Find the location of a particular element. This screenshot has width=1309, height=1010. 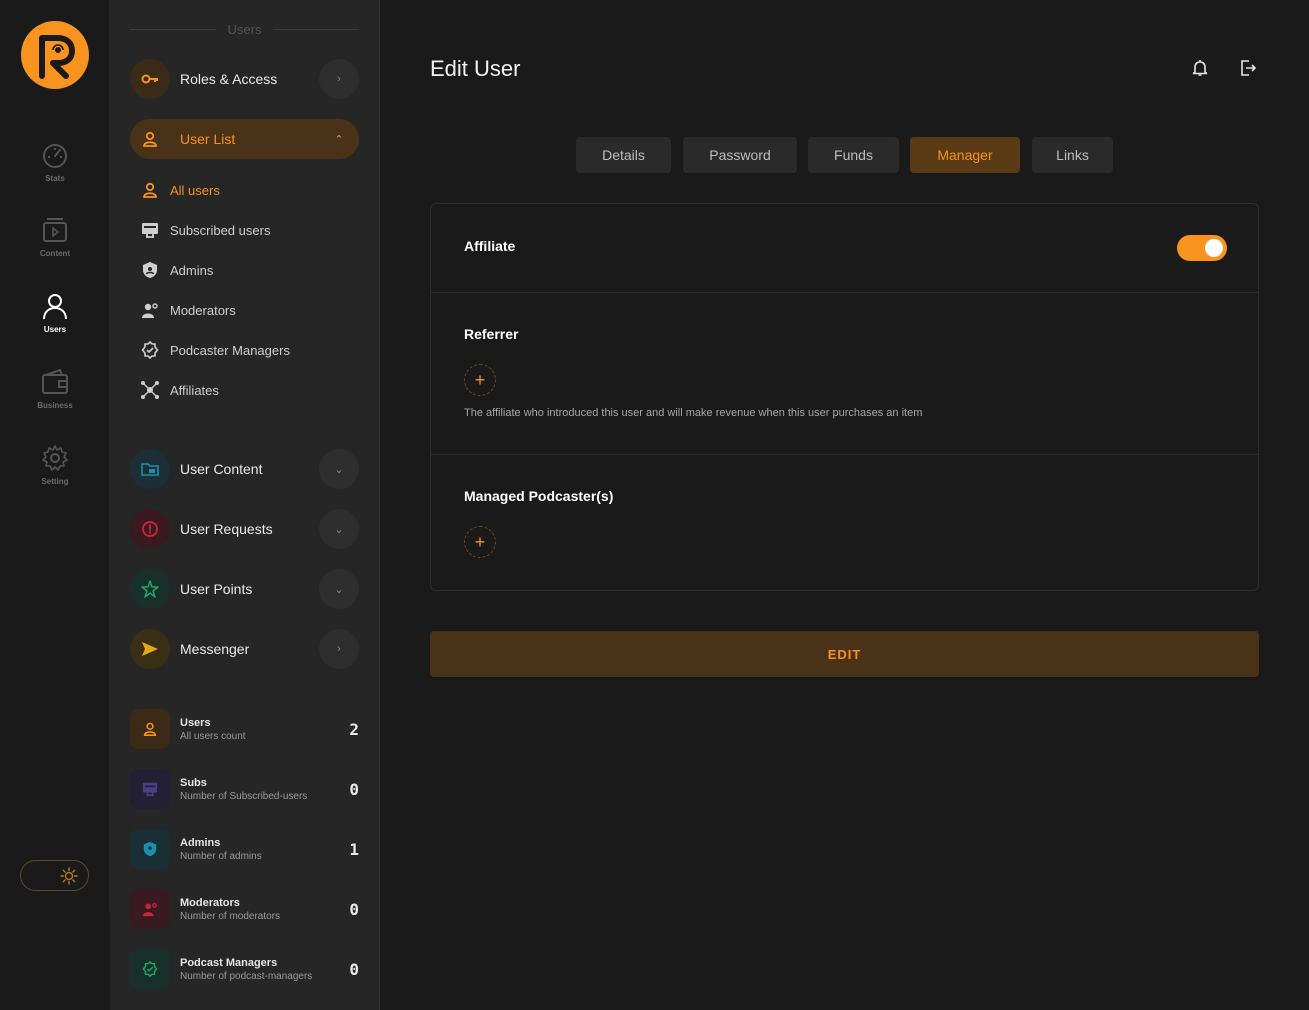

affiliate-toggle is located at coordinates (1202, 248).